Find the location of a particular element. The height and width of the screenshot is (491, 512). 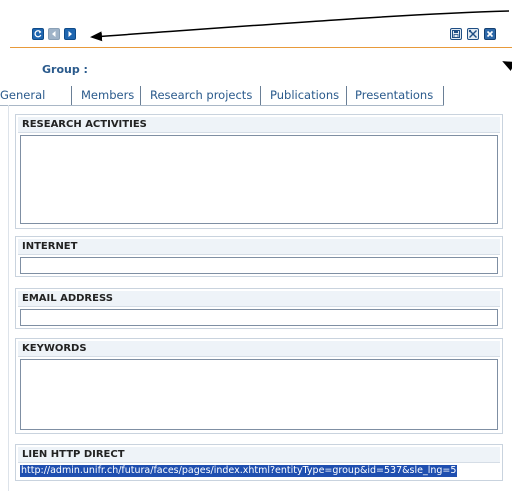

refresh-button is located at coordinates (38, 34).